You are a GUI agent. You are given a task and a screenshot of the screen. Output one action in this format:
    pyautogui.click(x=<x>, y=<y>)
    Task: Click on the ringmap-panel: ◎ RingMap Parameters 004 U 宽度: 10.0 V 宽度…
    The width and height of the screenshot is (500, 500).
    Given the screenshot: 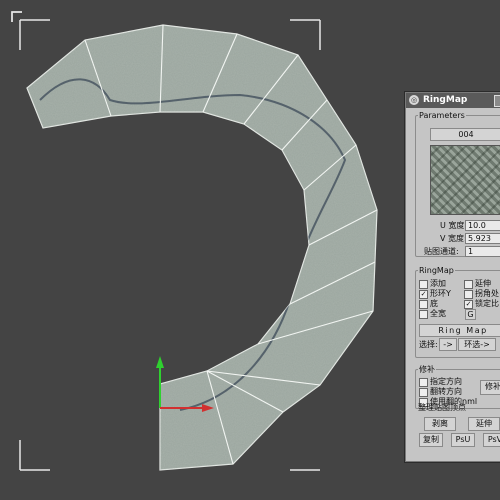 What is the action you would take?
    pyautogui.click(x=452, y=277)
    